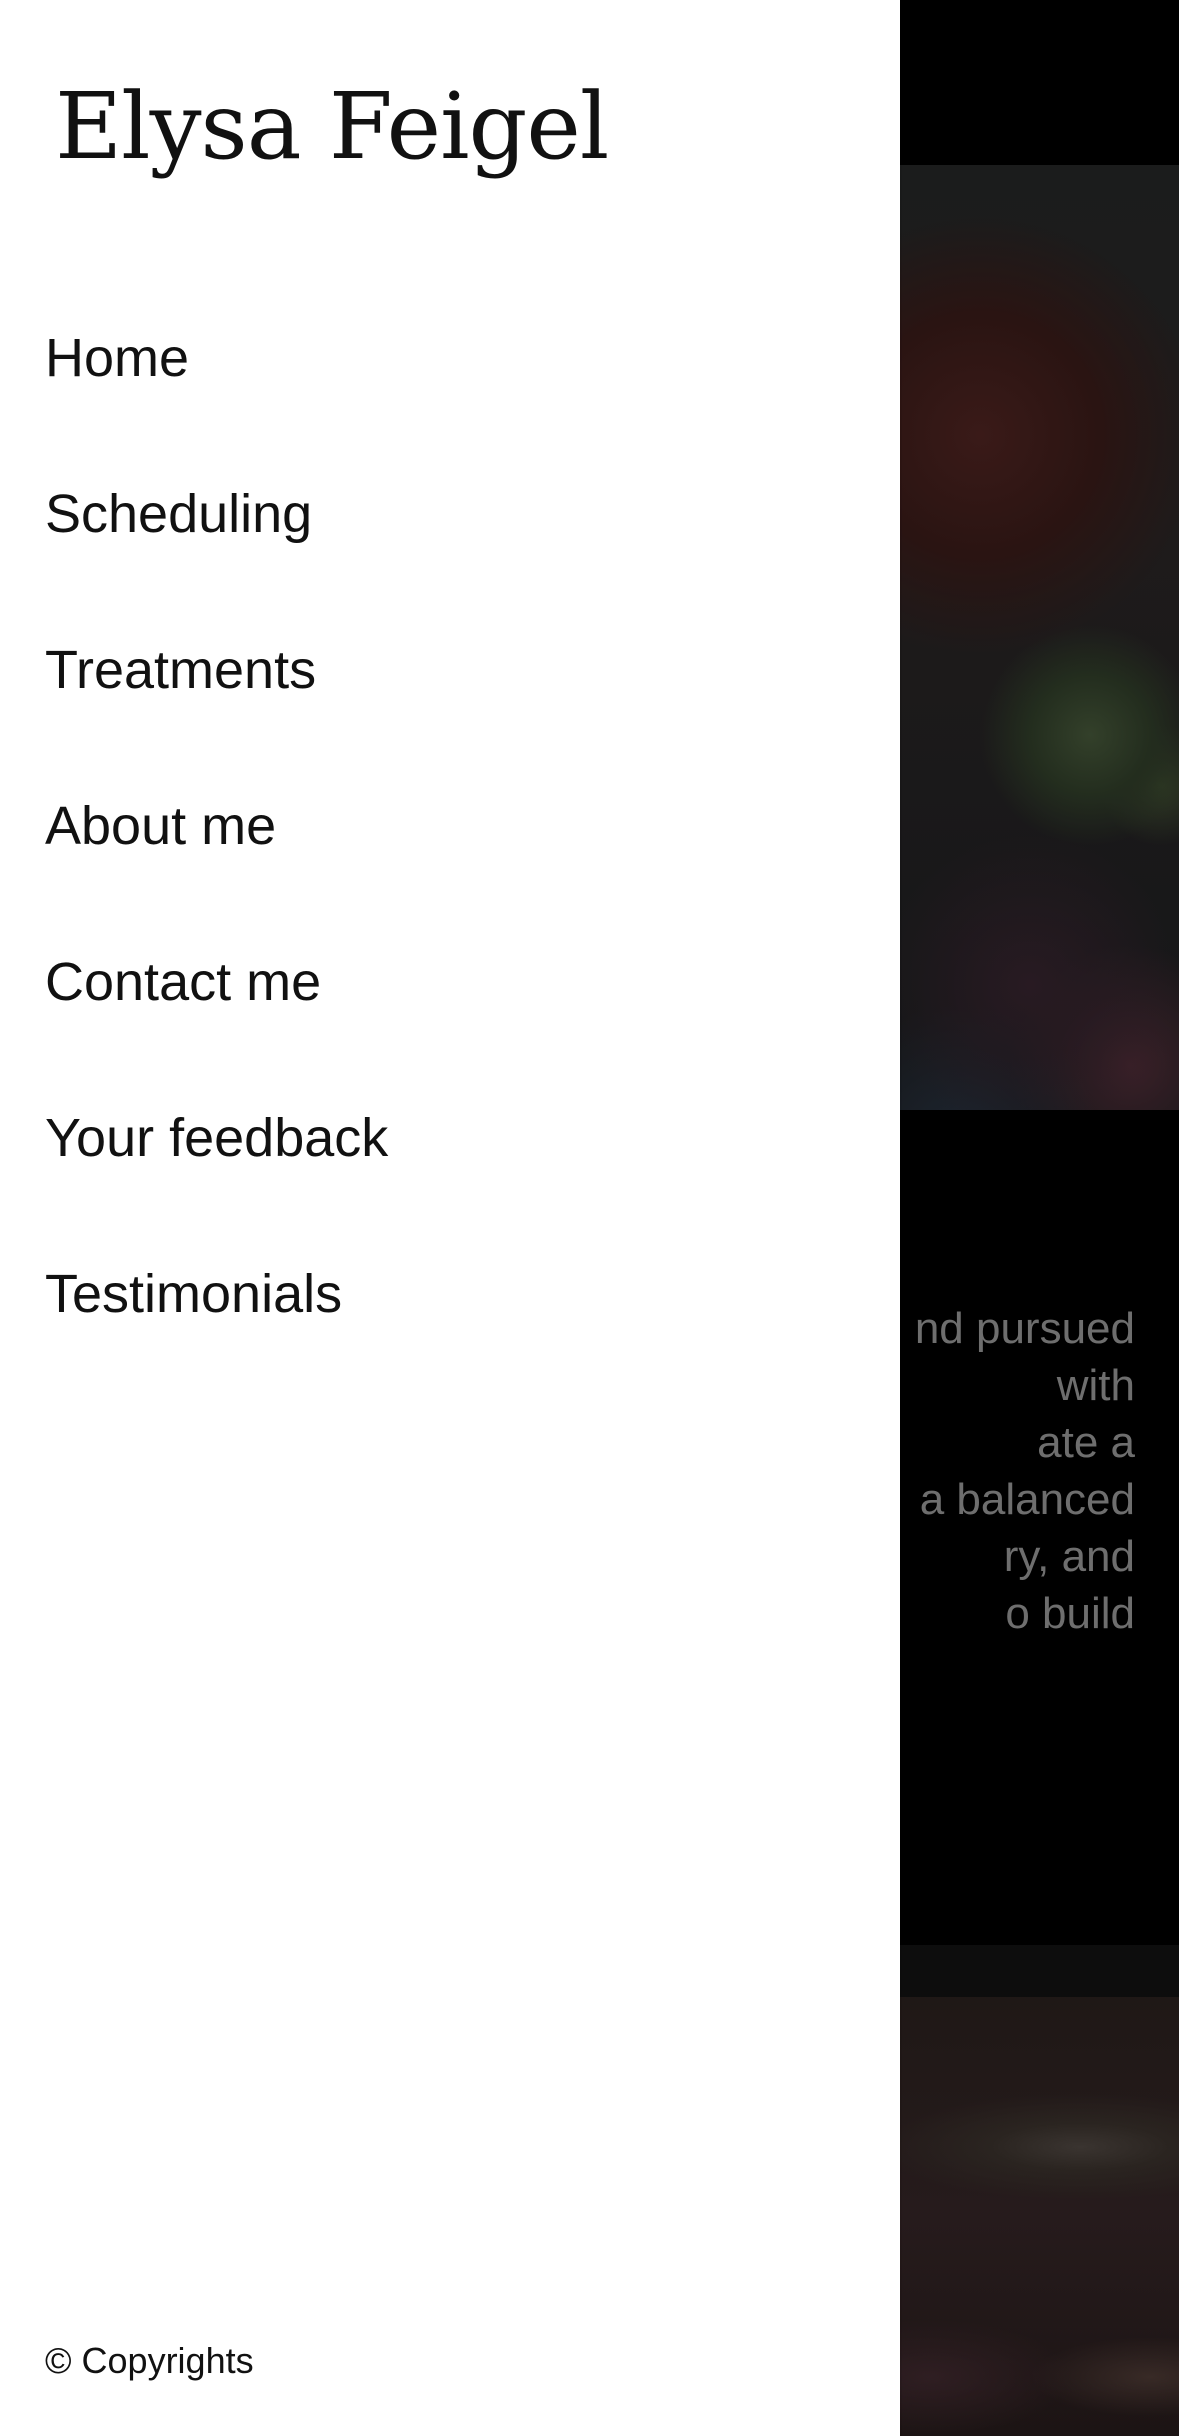 The width and height of the screenshot is (1179, 2436). What do you see at coordinates (194, 1294) in the screenshot?
I see `nav-item-label: Testimonials` at bounding box center [194, 1294].